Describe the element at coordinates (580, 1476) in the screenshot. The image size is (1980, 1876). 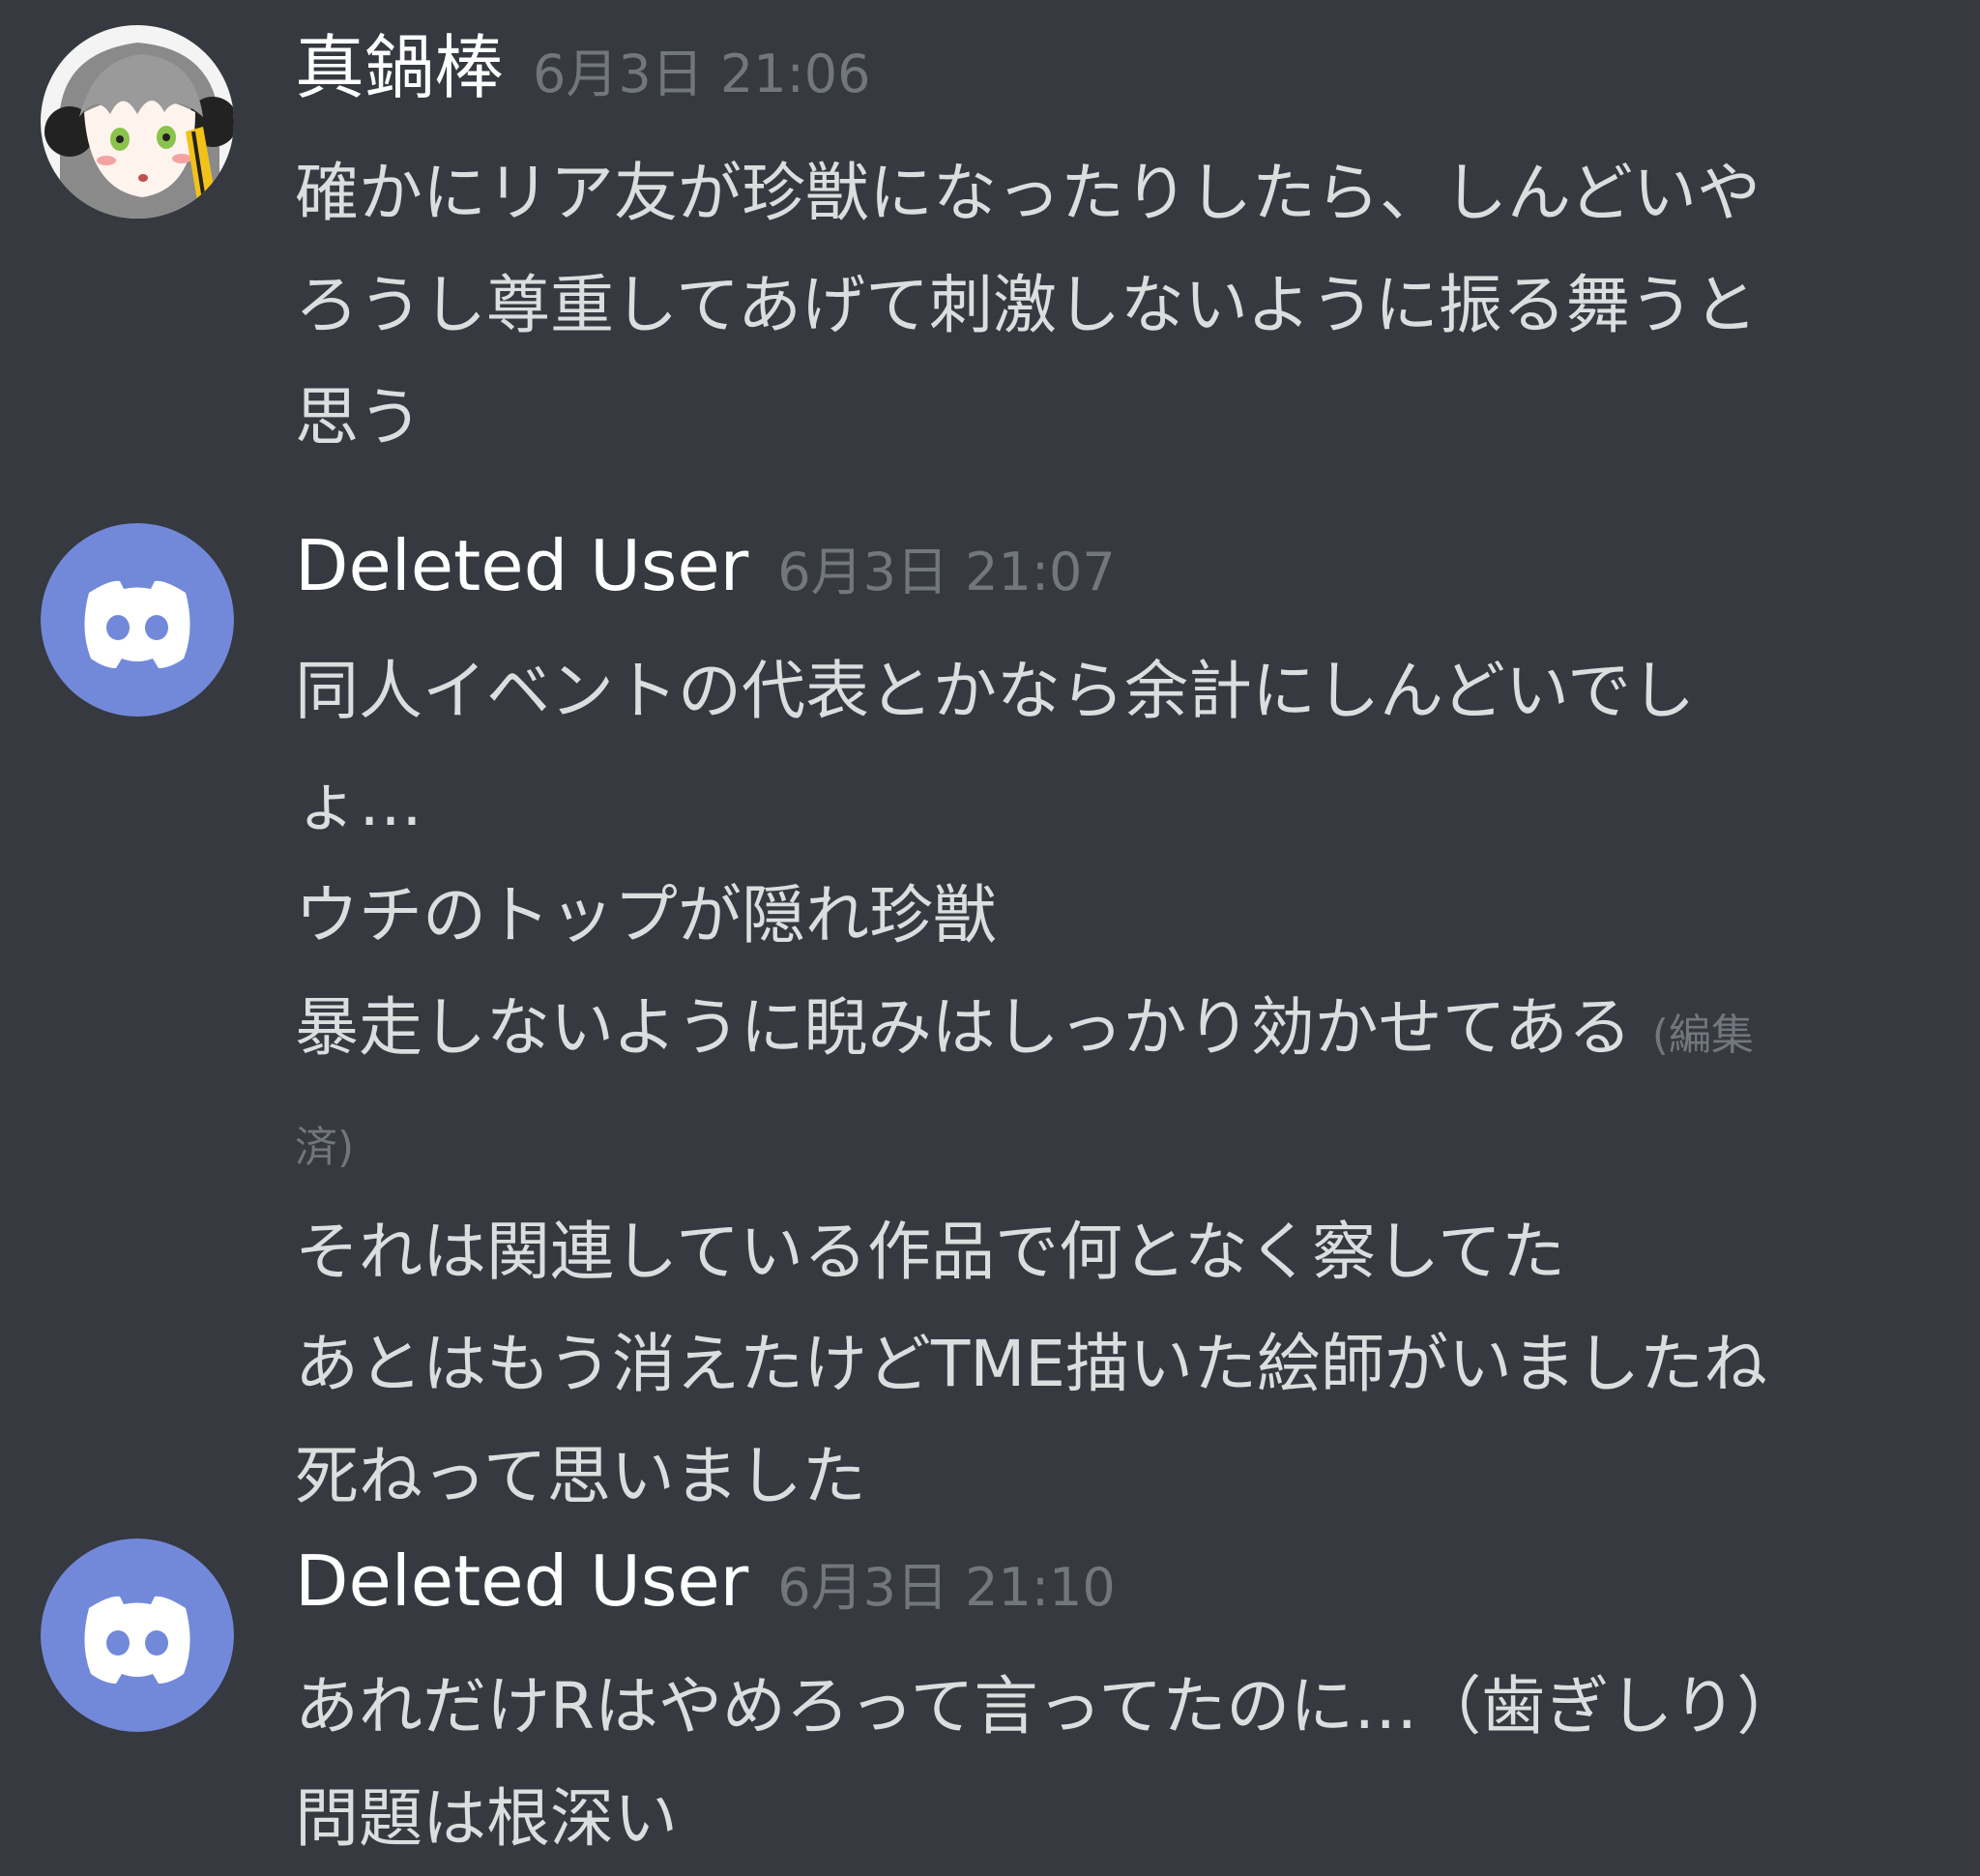
I see `message-line: 死ねって思いました` at that location.